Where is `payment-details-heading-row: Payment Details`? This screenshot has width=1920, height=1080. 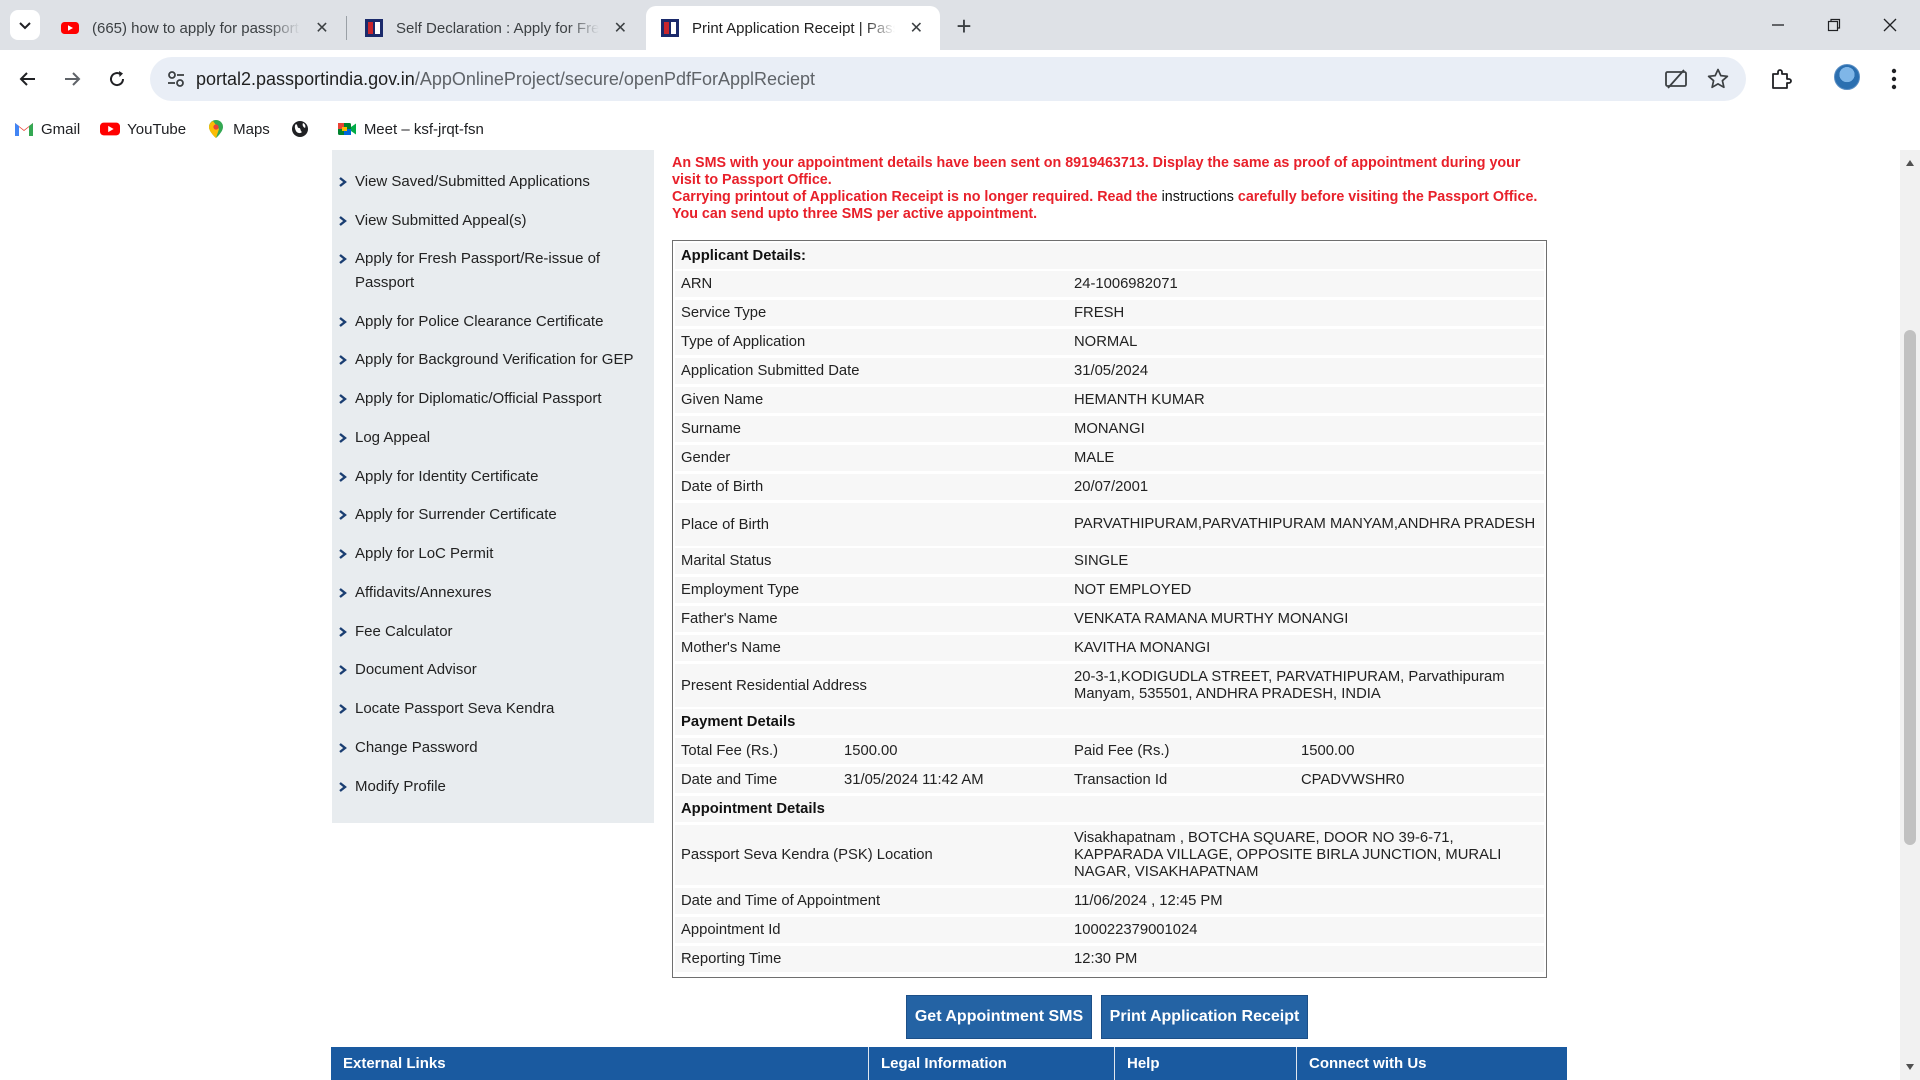
payment-details-heading-row: Payment Details is located at coordinates (1109, 722).